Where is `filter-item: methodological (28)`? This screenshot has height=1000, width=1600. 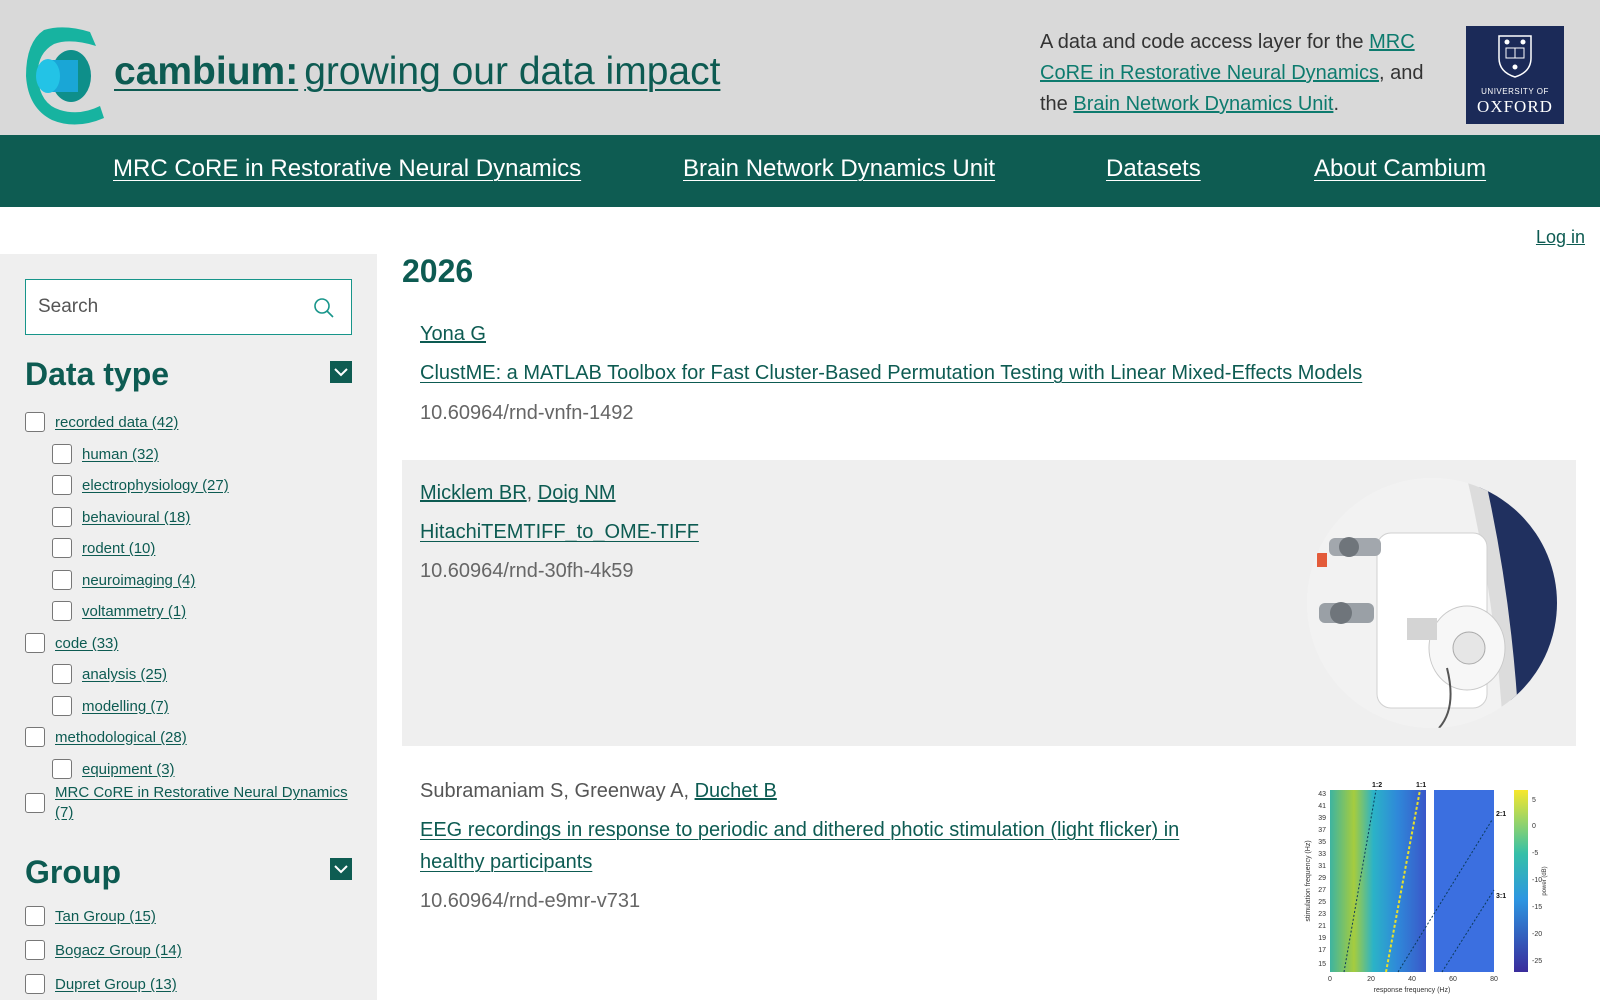
filter-item: methodological (28) is located at coordinates (106, 737).